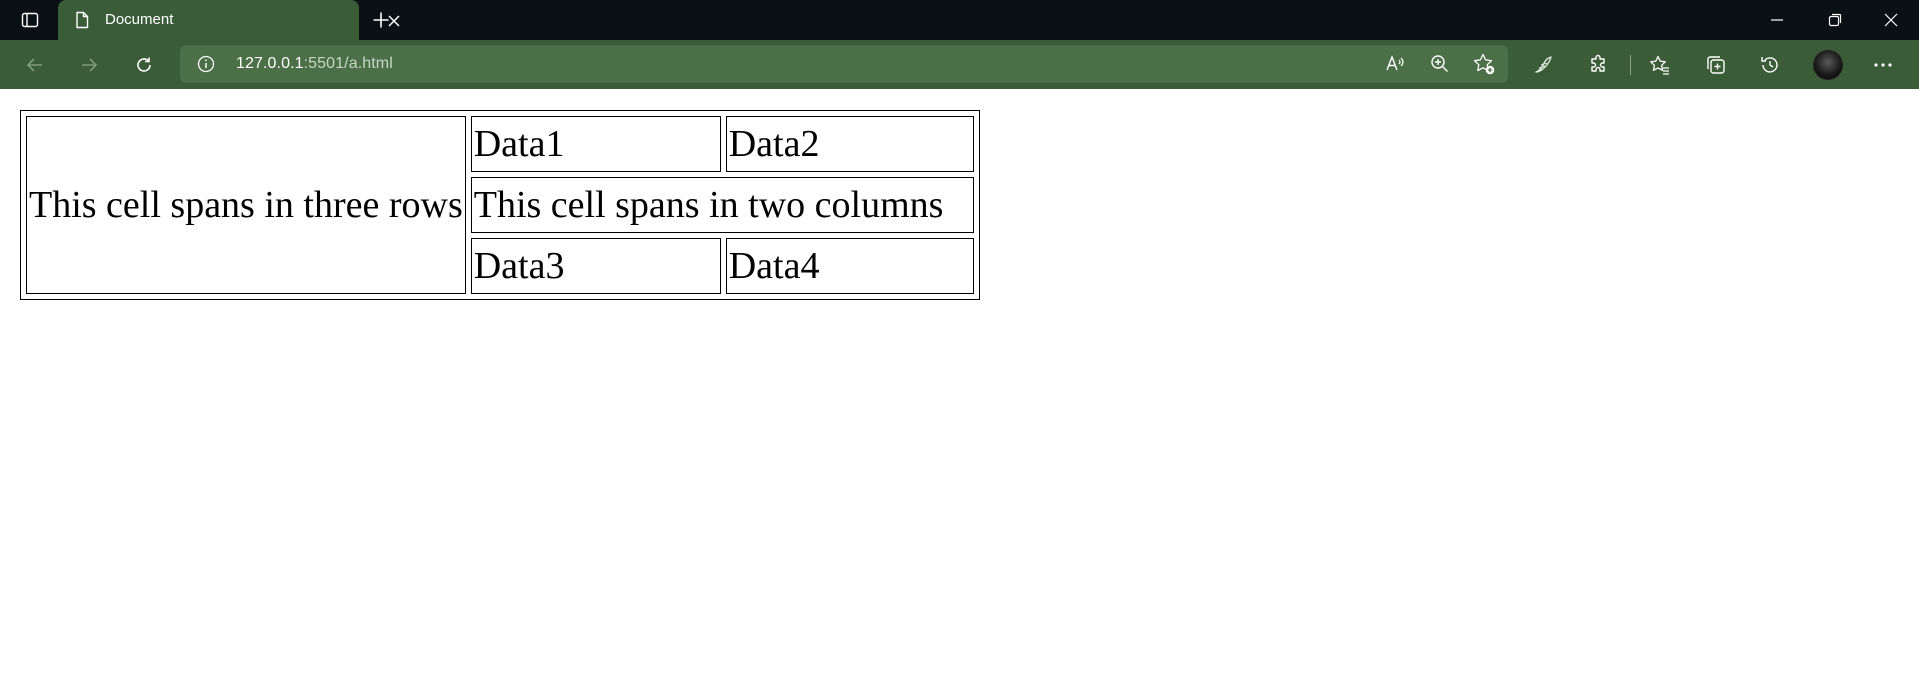  What do you see at coordinates (381, 20) in the screenshot?
I see `new-tab-button` at bounding box center [381, 20].